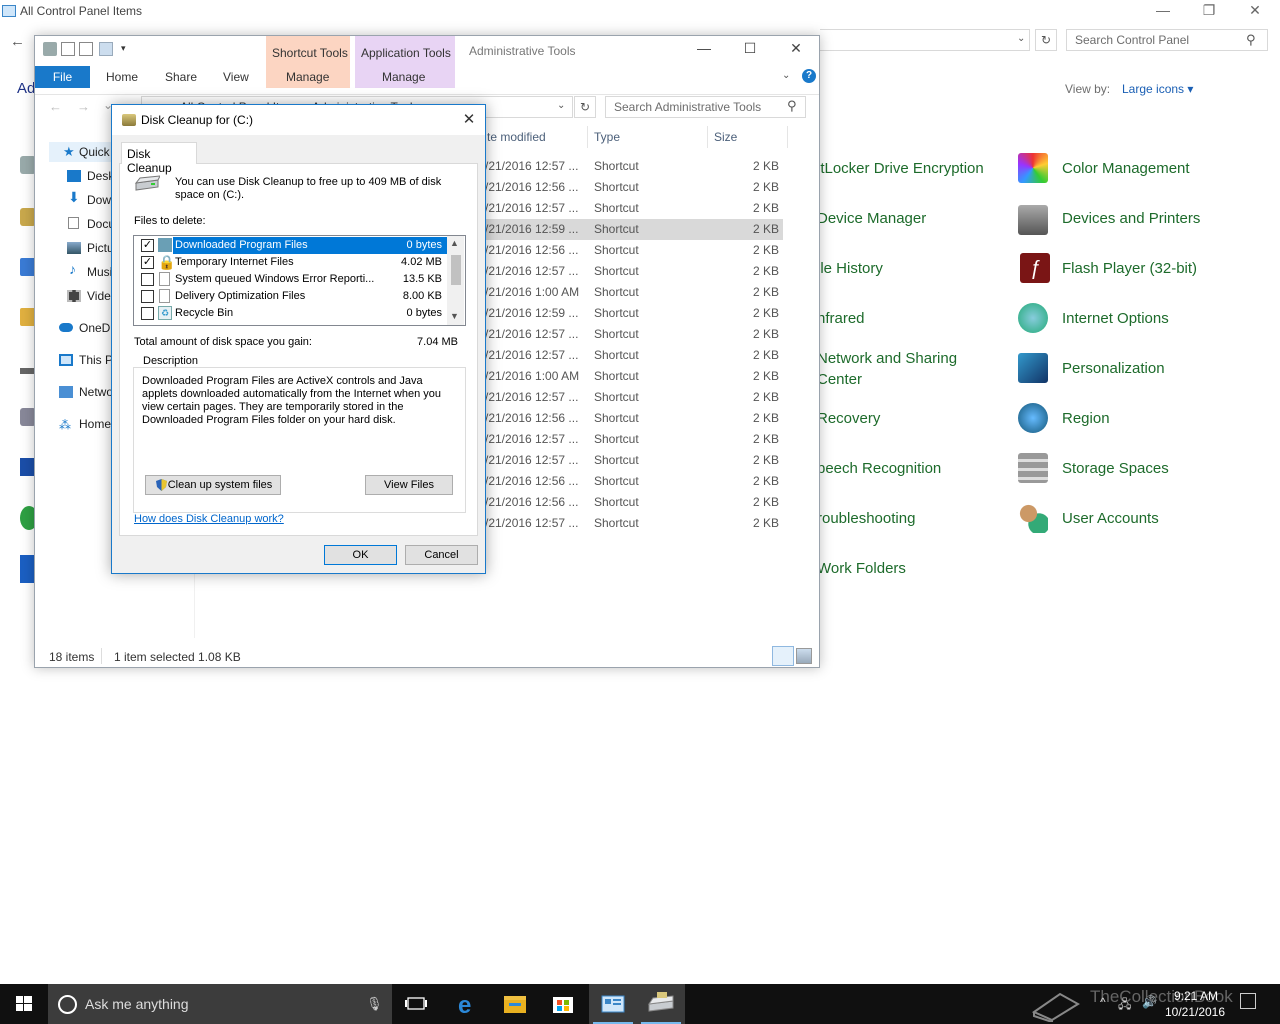  What do you see at coordinates (809, 76) in the screenshot?
I see `help-icon: ?` at bounding box center [809, 76].